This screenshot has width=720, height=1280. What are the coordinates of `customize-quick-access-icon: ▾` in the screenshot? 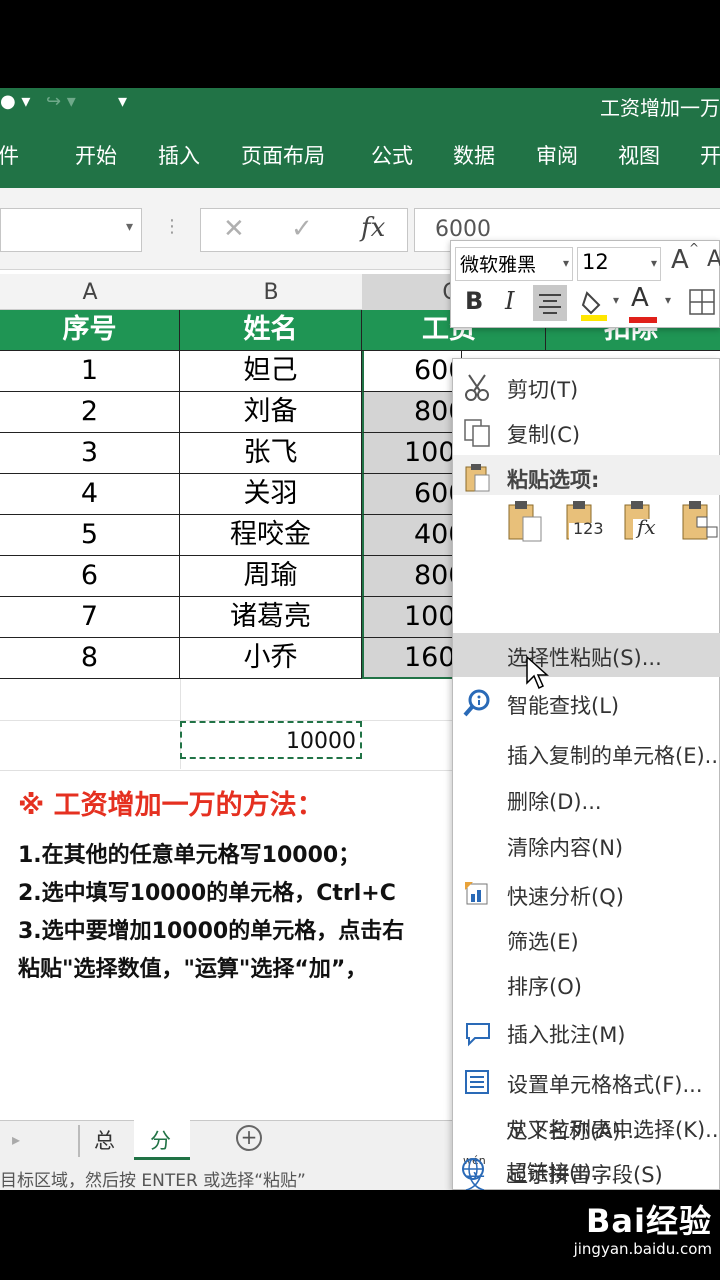 It's located at (122, 101).